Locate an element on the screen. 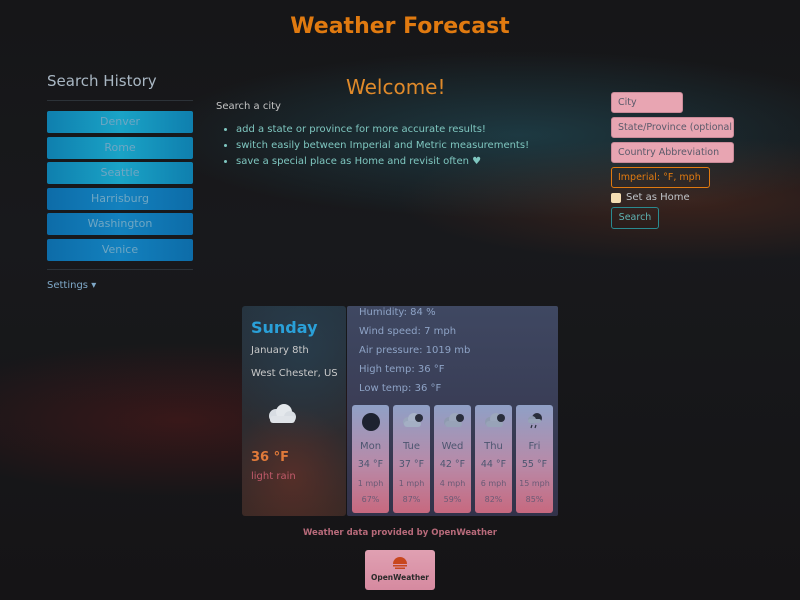 This screenshot has width=800, height=600. welcome-heading: Welcome! is located at coordinates (396, 87).